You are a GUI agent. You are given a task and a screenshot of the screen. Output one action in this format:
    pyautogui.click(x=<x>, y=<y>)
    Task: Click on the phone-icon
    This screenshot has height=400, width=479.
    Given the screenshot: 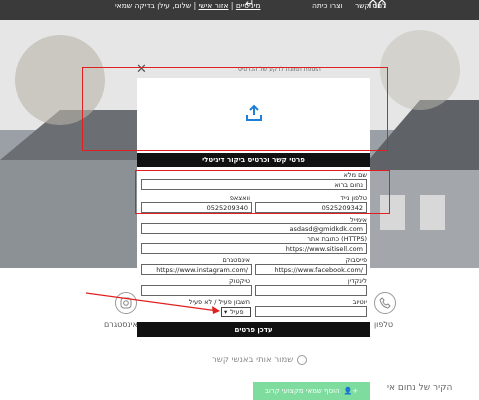 What is the action you would take?
    pyautogui.click(x=385, y=303)
    